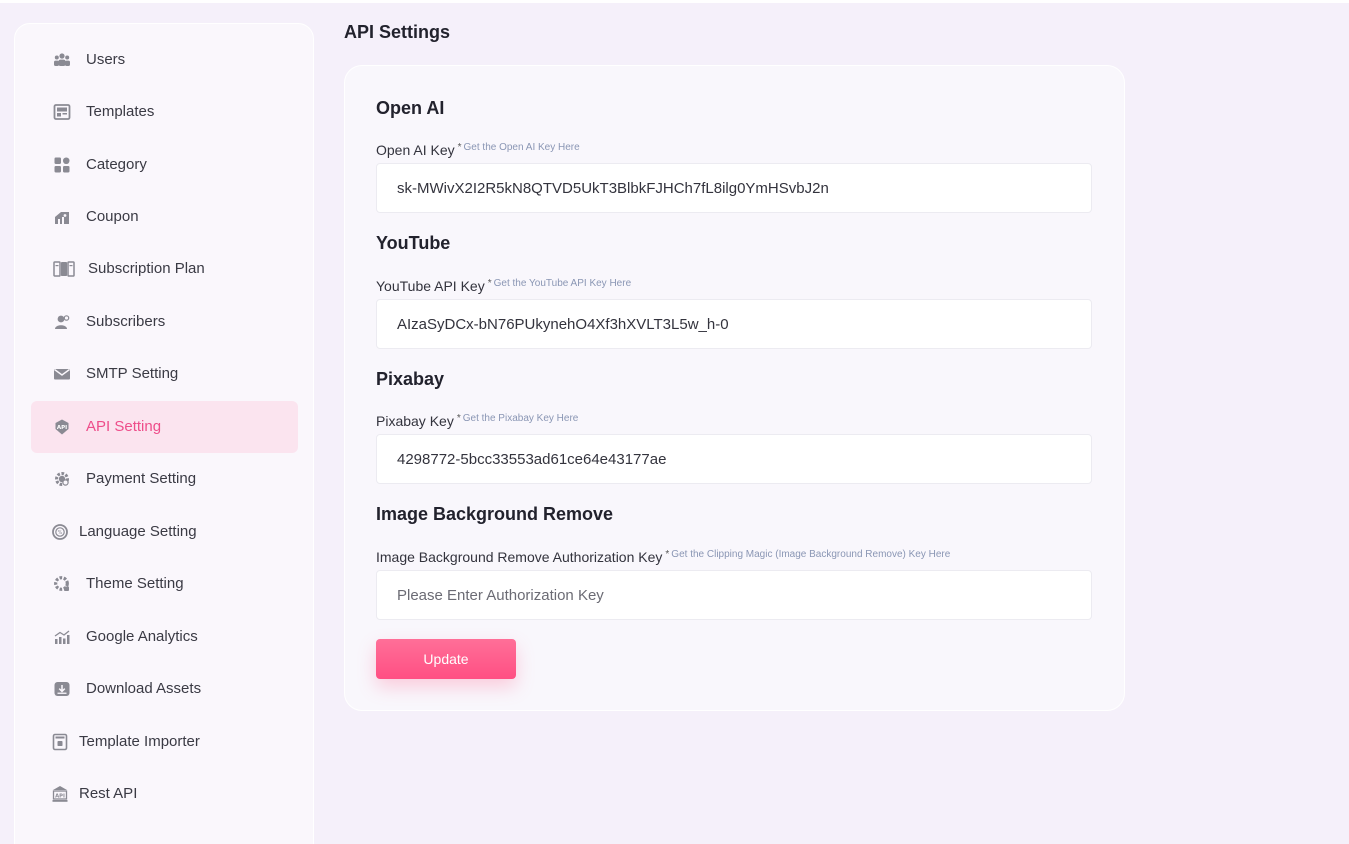 The width and height of the screenshot is (1349, 844). What do you see at coordinates (116, 164) in the screenshot?
I see `sidebar-item-label: Category` at bounding box center [116, 164].